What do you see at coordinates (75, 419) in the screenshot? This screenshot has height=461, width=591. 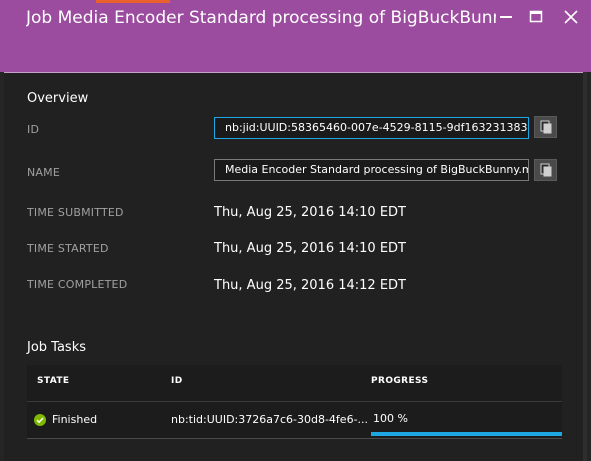 I see `task-state: Finished` at bounding box center [75, 419].